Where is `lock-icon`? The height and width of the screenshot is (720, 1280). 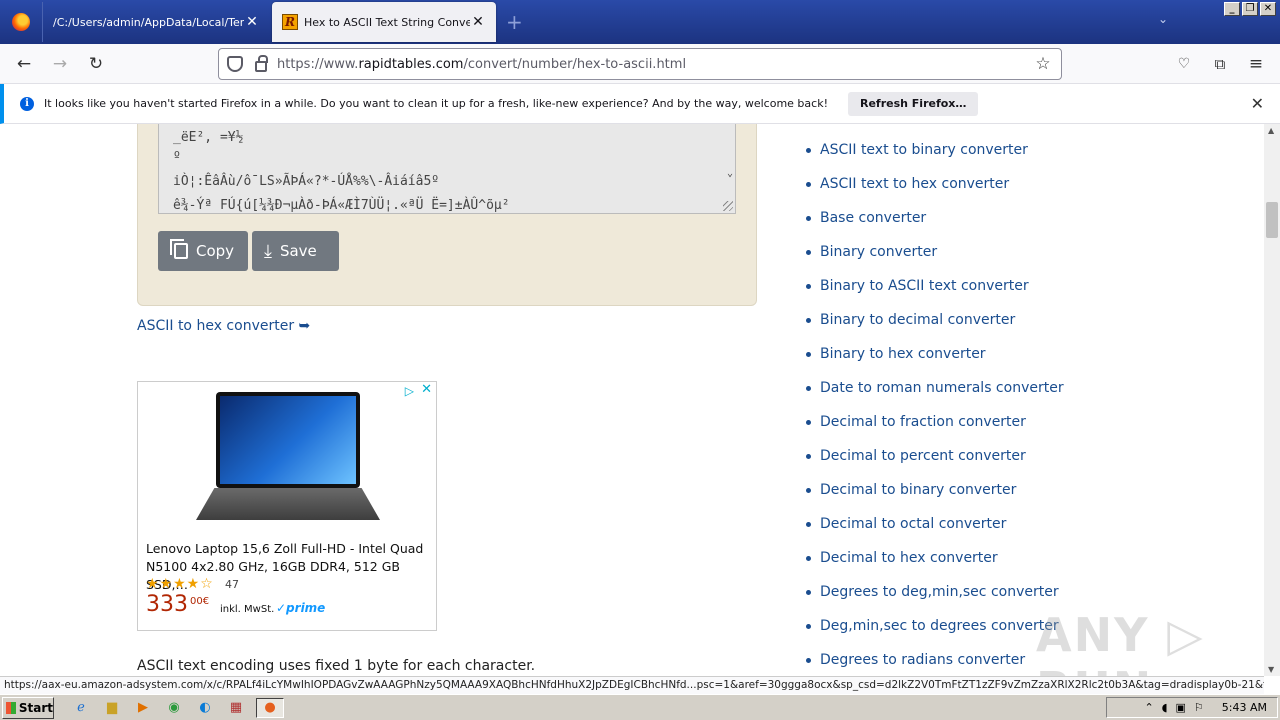
lock-icon is located at coordinates (261, 66).